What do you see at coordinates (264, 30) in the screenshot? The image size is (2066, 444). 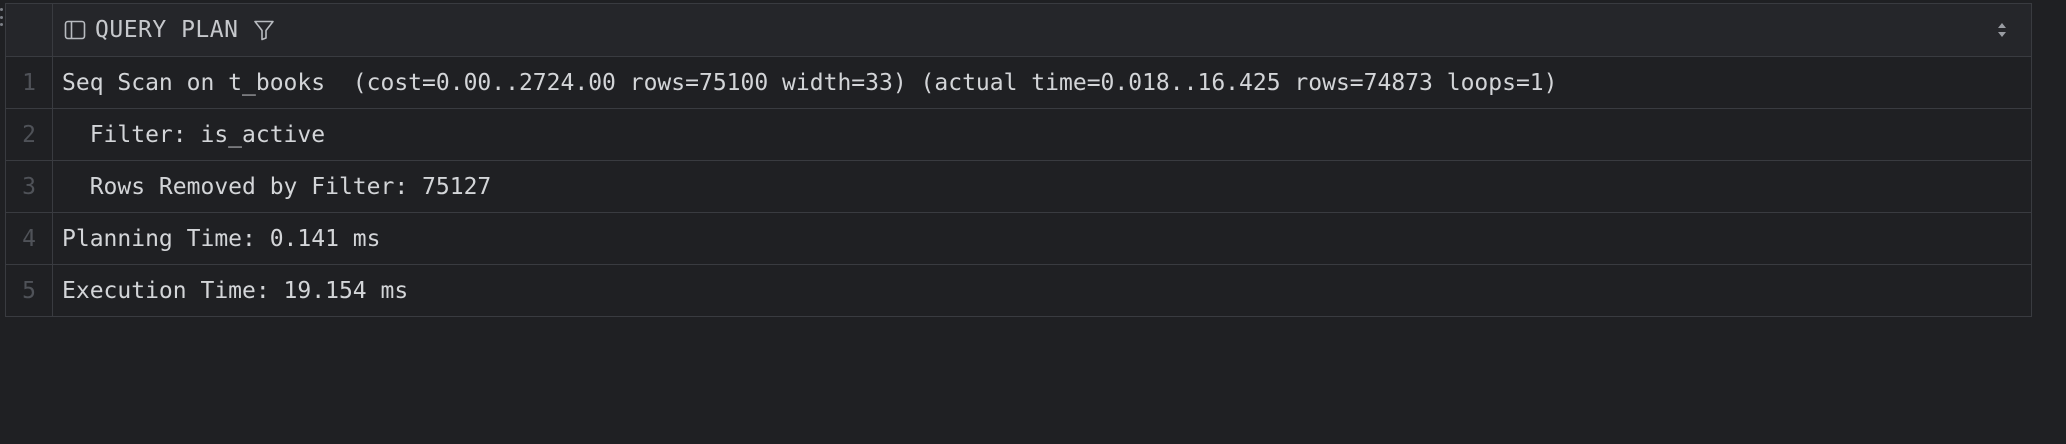 I see `filter-icon` at bounding box center [264, 30].